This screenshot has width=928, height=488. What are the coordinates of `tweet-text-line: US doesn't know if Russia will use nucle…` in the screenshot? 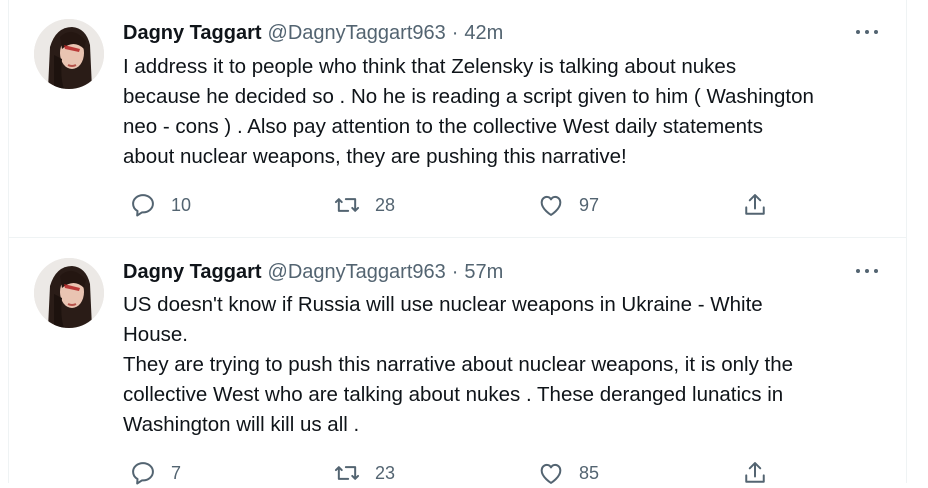 It's located at (443, 304).